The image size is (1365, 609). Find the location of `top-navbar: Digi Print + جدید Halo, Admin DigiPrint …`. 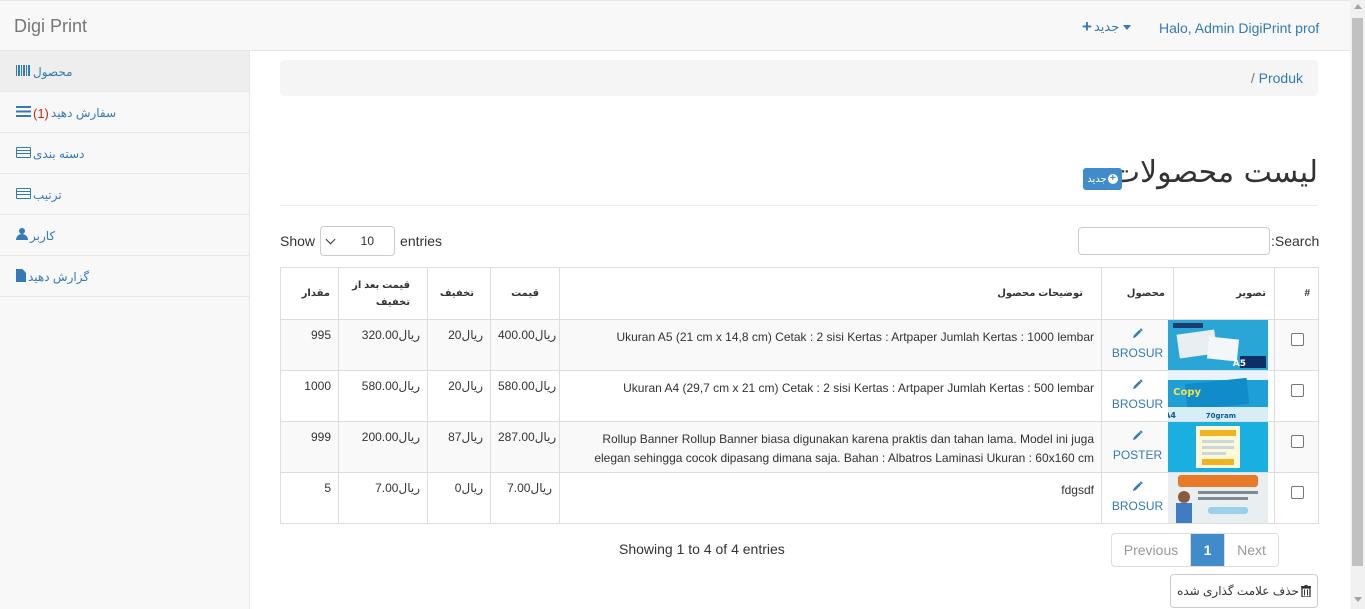

top-navbar: Digi Print + جدید Halo, Admin DigiPrint … is located at coordinates (675, 25).